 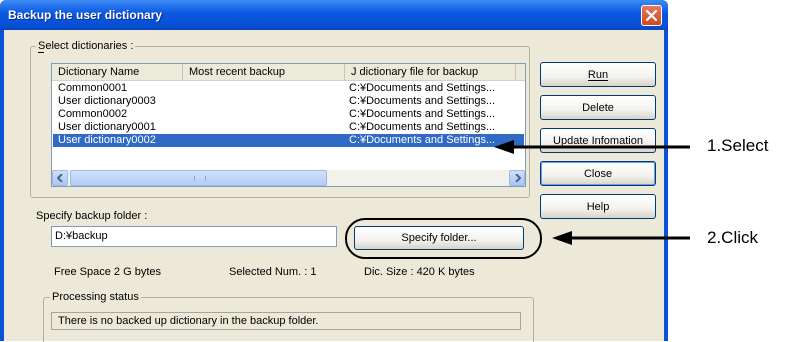 I want to click on delete-button: Delete, so click(x=598, y=107).